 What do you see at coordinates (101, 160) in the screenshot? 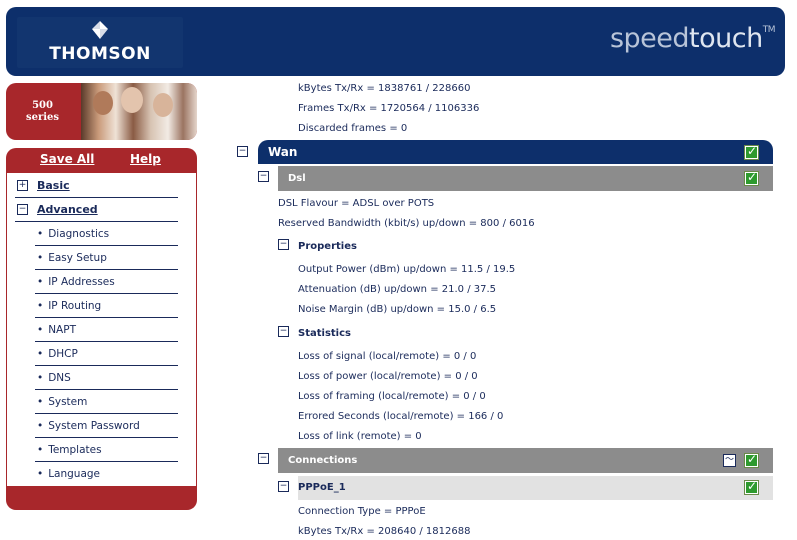
I see `nav-top-bar: Save All Help` at bounding box center [101, 160].